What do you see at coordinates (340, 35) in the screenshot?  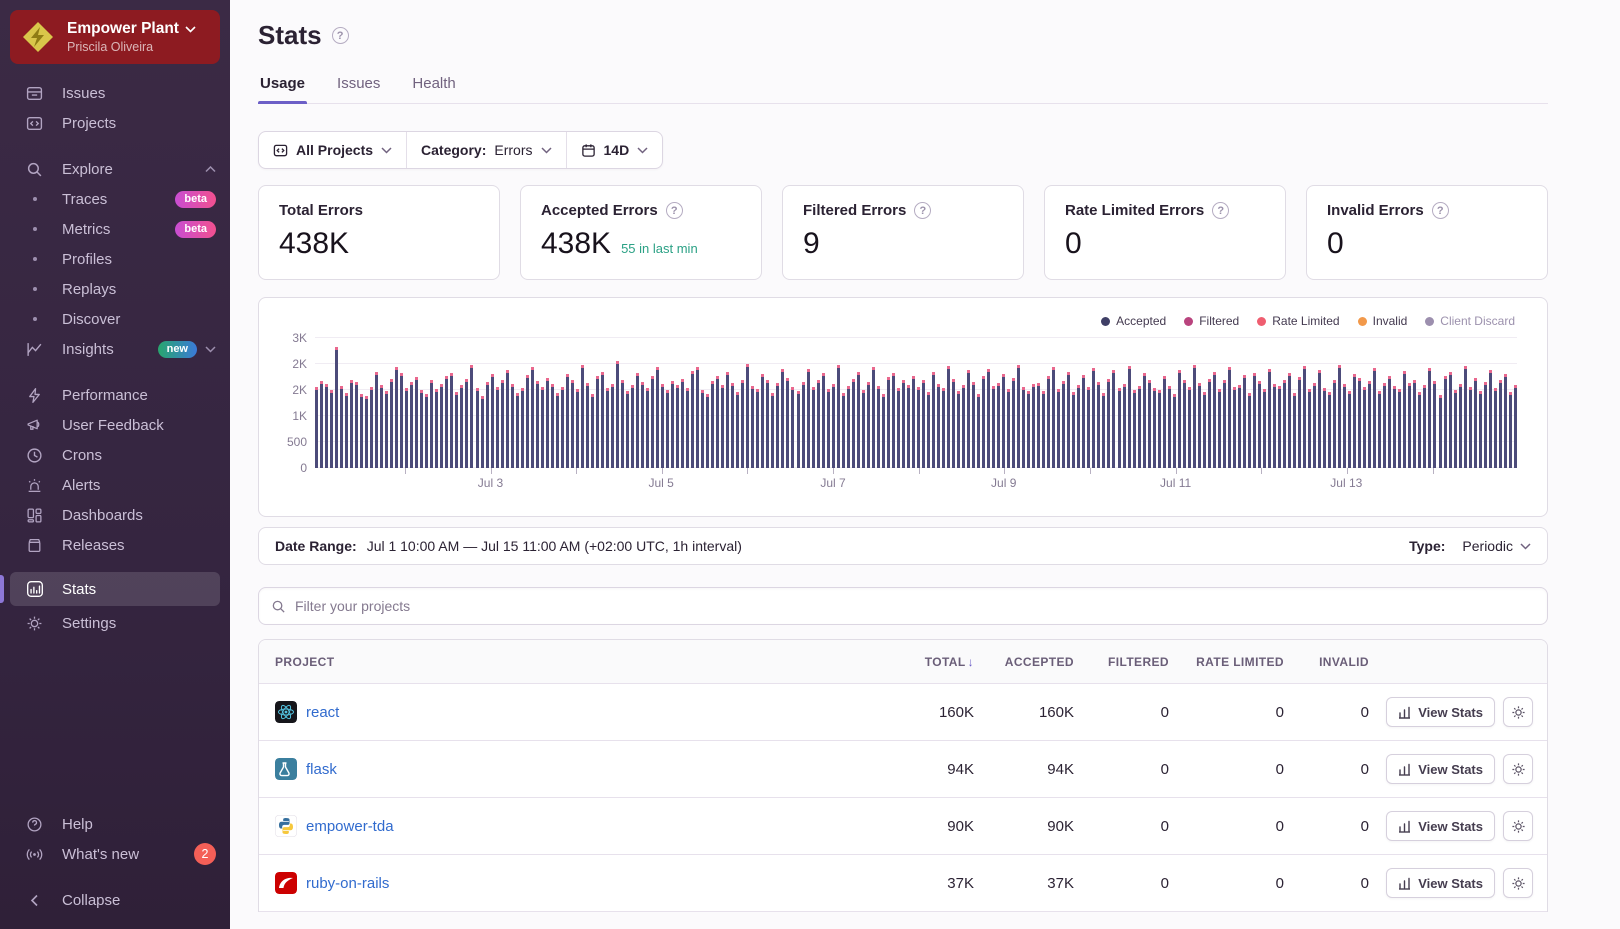 I see `page-help-icon: ?` at bounding box center [340, 35].